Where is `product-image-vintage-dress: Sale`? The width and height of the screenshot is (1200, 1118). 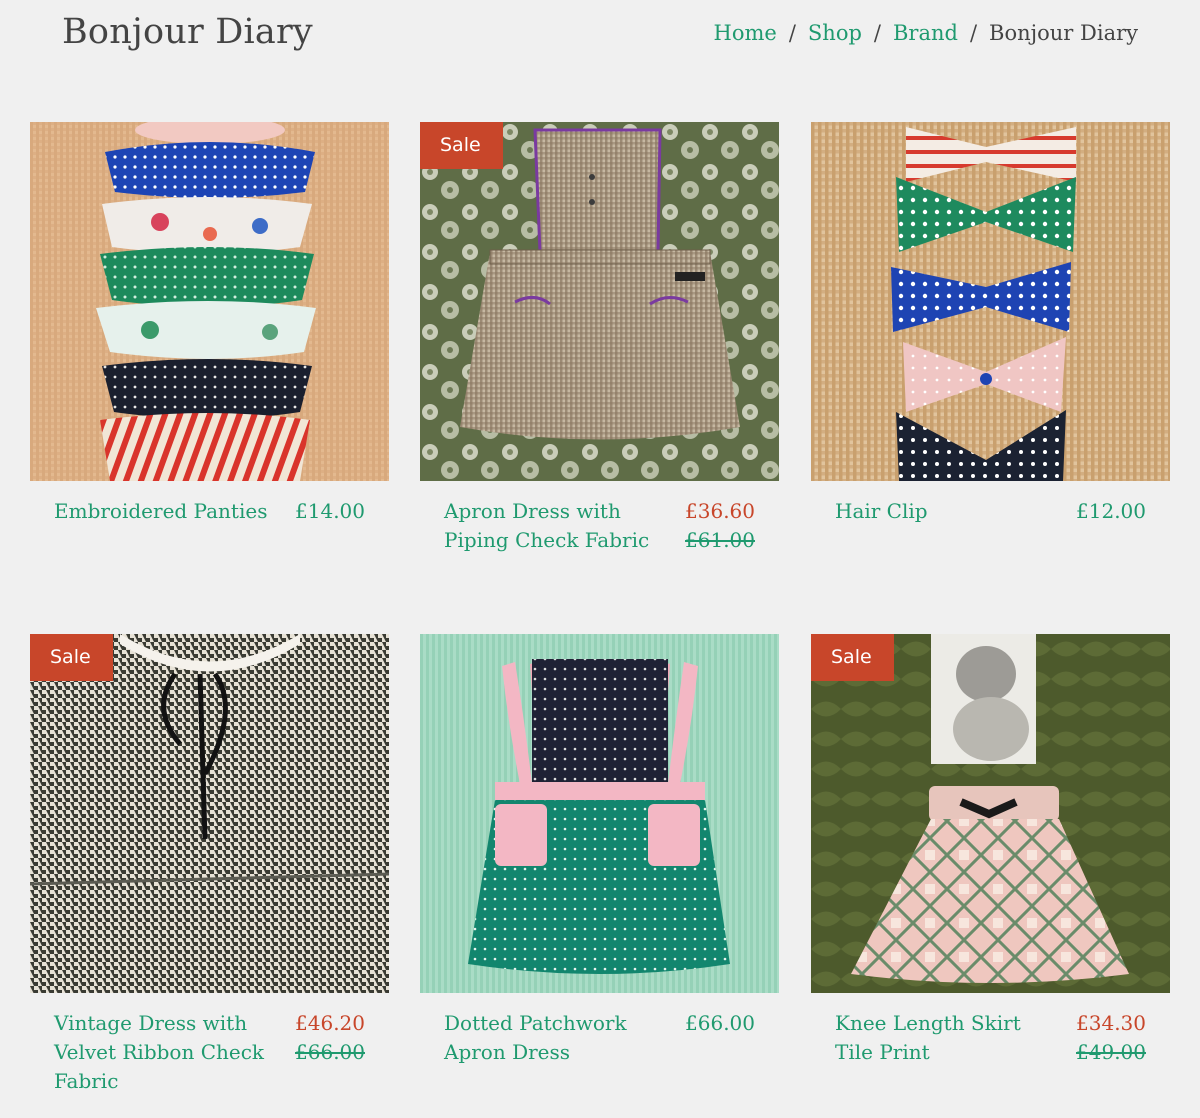
product-image-vintage-dress: Sale is located at coordinates (209, 813).